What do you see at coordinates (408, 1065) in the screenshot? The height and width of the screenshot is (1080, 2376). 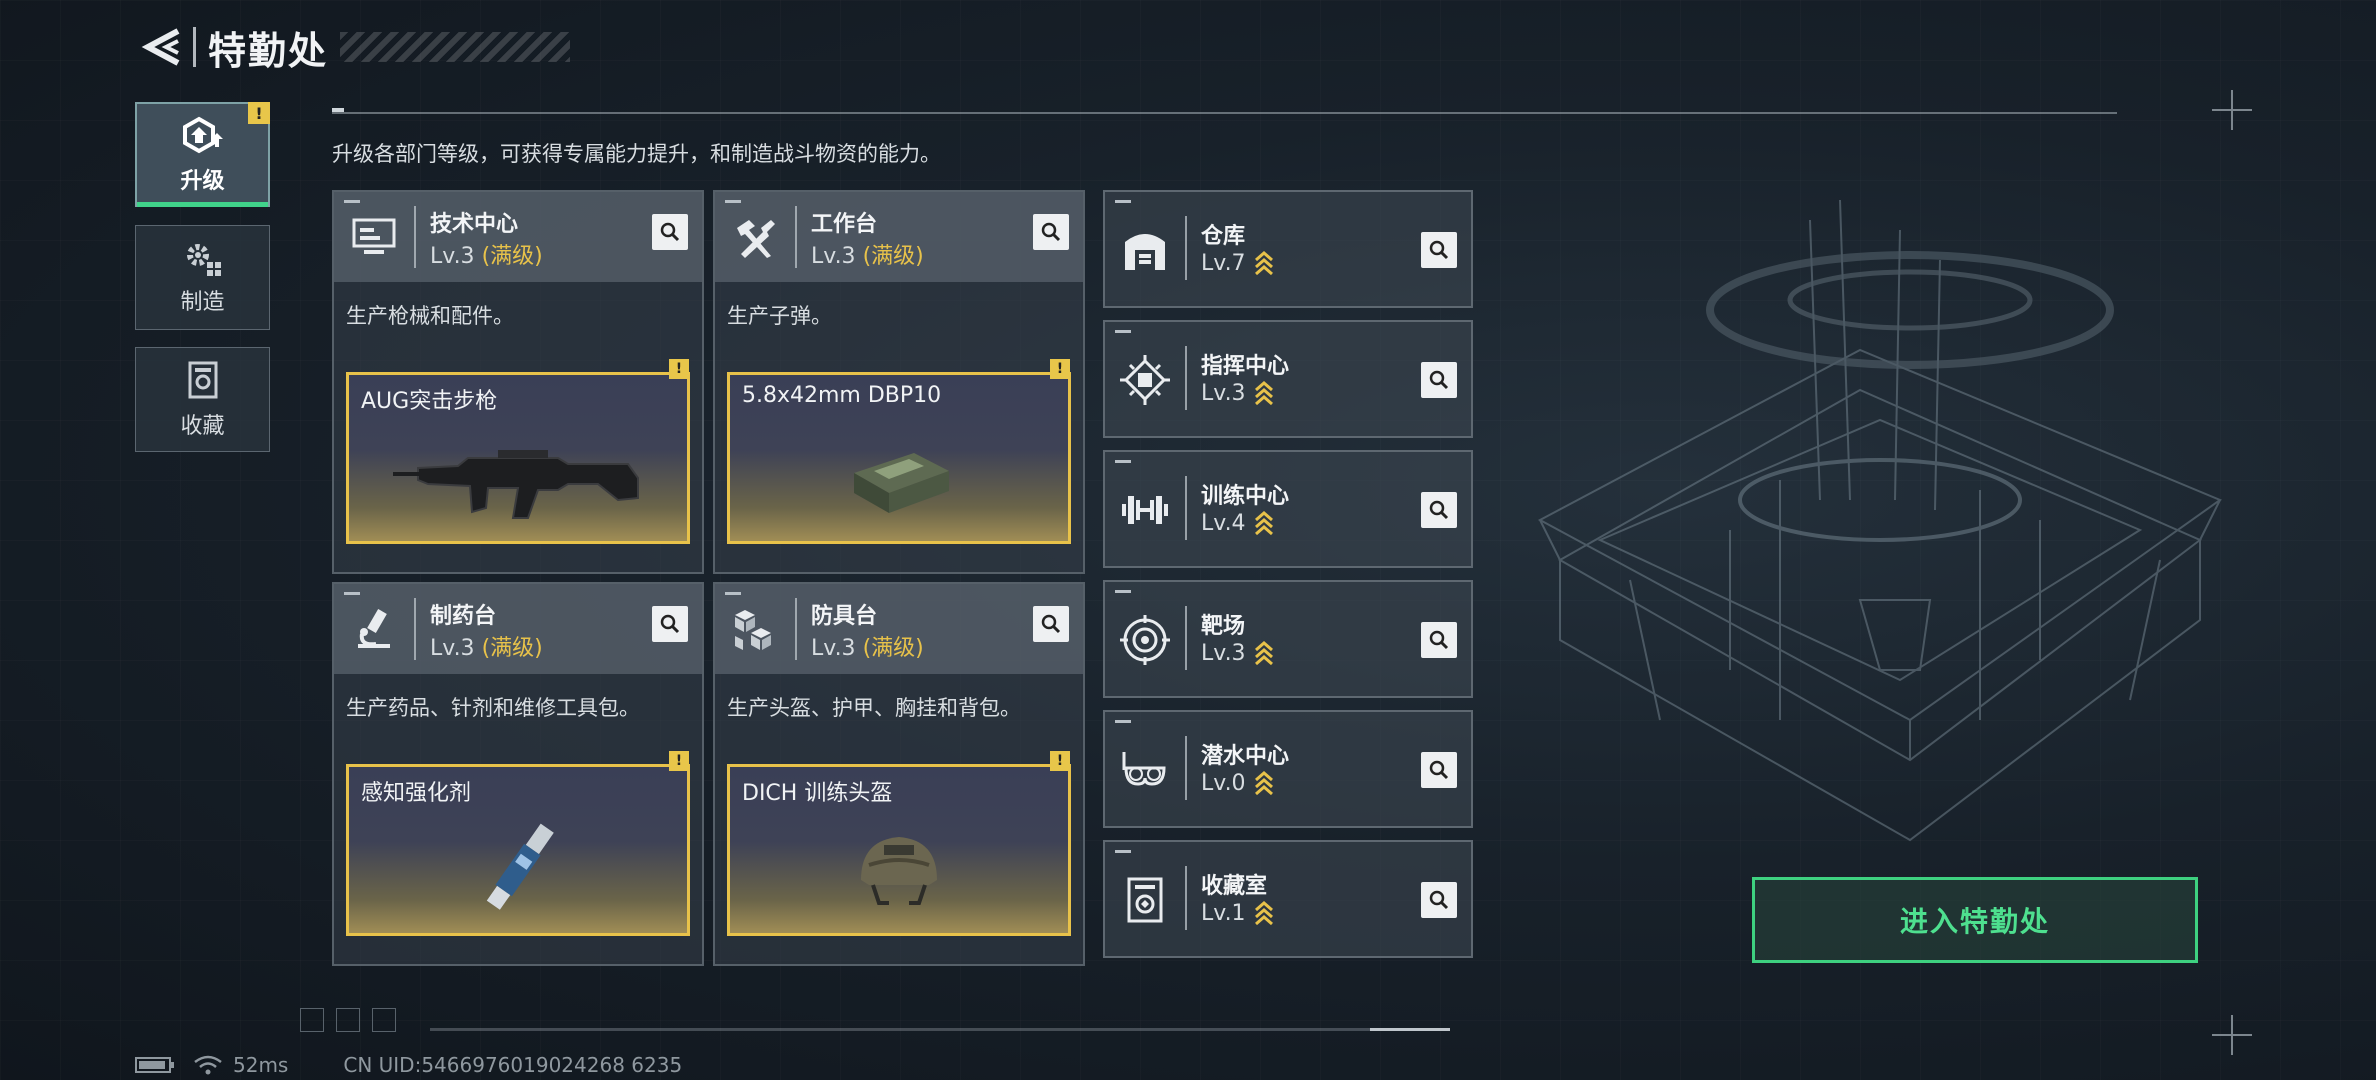 I see `status-footer: 52ms CN UID:5466976019024268 6235` at bounding box center [408, 1065].